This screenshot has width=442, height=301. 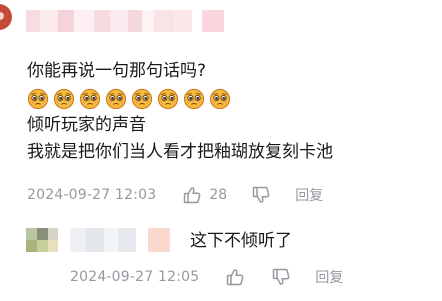 What do you see at coordinates (206, 277) in the screenshot?
I see `reply-meta: 2024-09-27 12:05 回复` at bounding box center [206, 277].